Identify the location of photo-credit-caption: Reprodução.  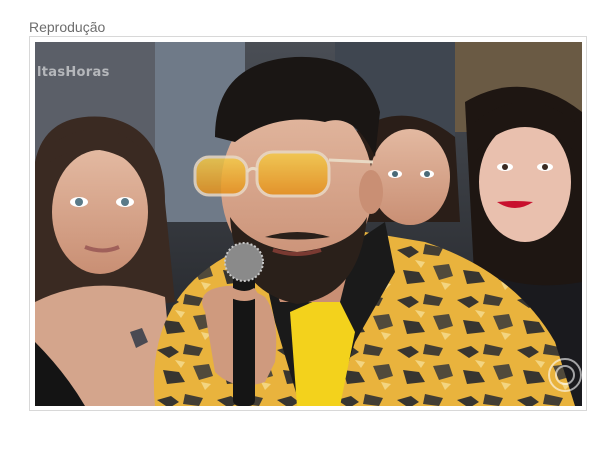
(67, 27).